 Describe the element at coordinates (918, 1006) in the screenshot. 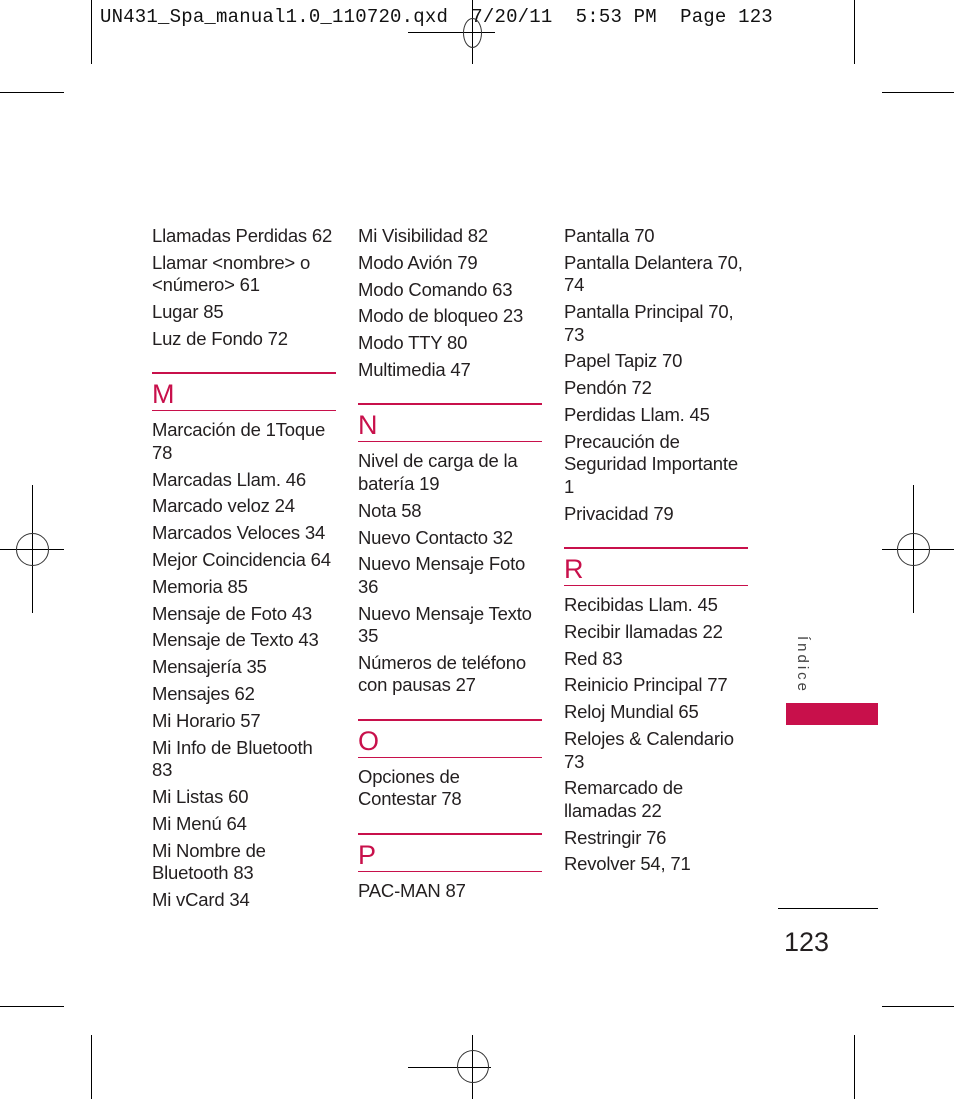

I see `crop-mark-bottom-right-horizontal` at that location.